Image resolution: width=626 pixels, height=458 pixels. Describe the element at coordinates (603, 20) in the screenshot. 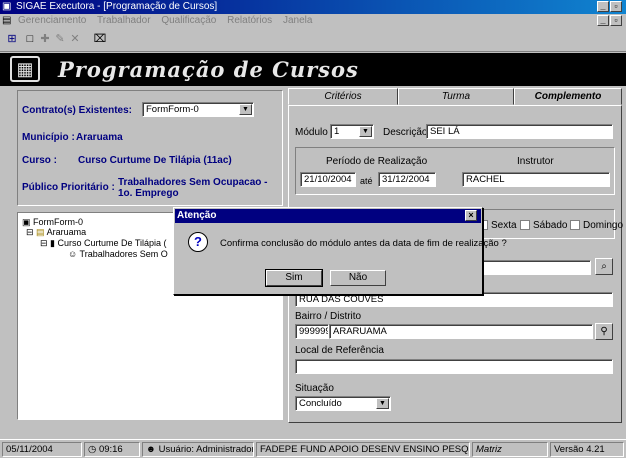

I see `child-minimize-icon: _` at that location.